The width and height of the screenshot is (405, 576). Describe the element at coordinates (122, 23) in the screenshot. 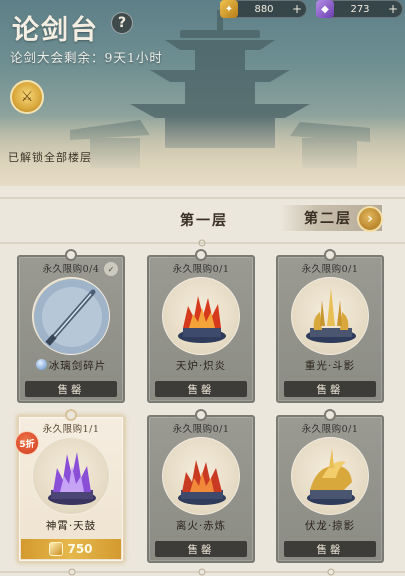

I see `question-icon: ?` at that location.